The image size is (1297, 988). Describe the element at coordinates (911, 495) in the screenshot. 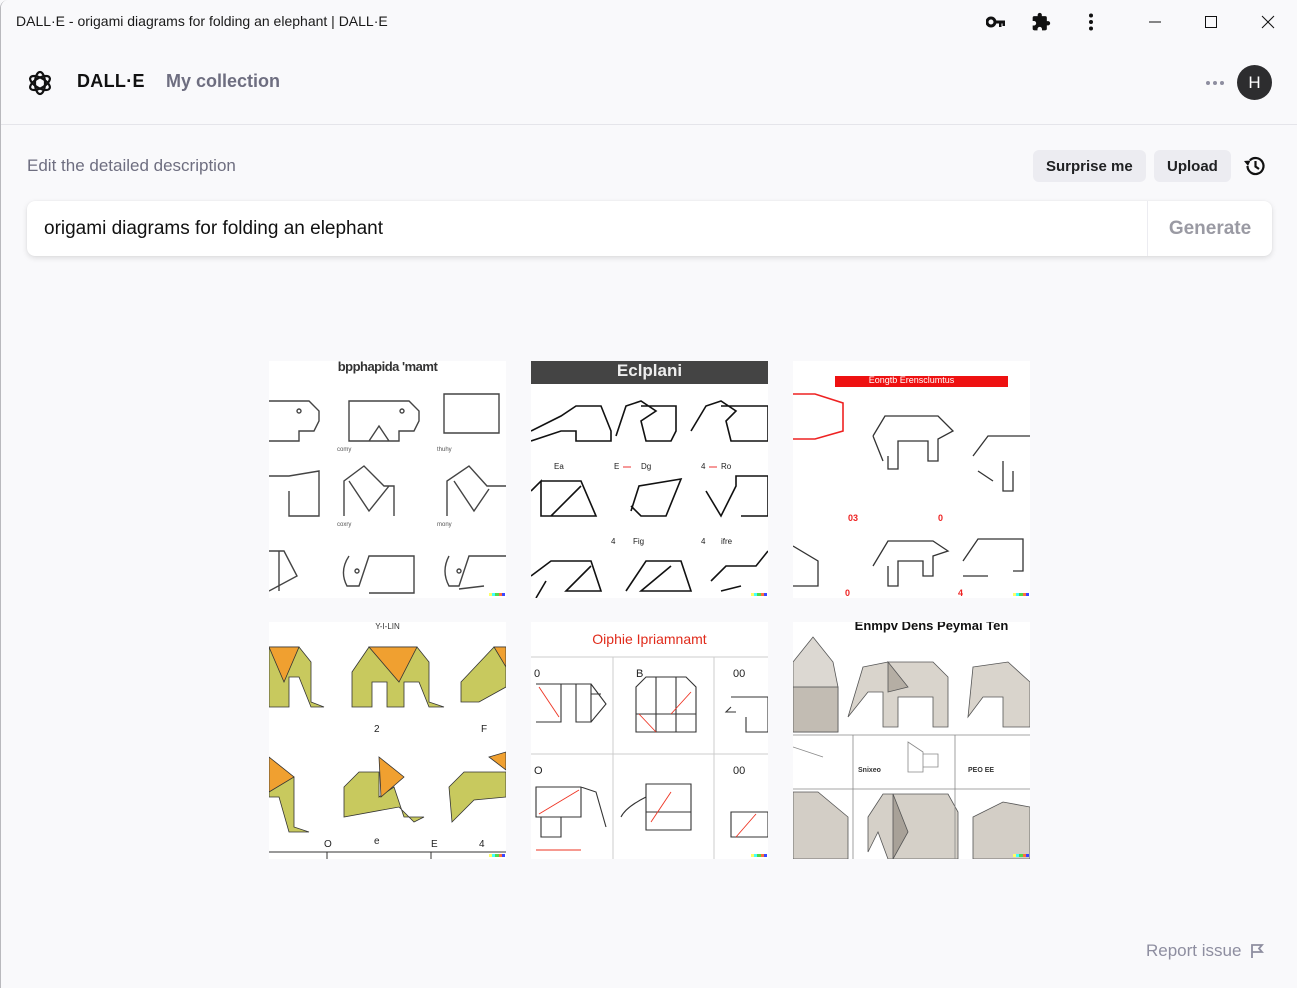

I see `elephant-diagram-drawing: 03 0 0 4` at that location.